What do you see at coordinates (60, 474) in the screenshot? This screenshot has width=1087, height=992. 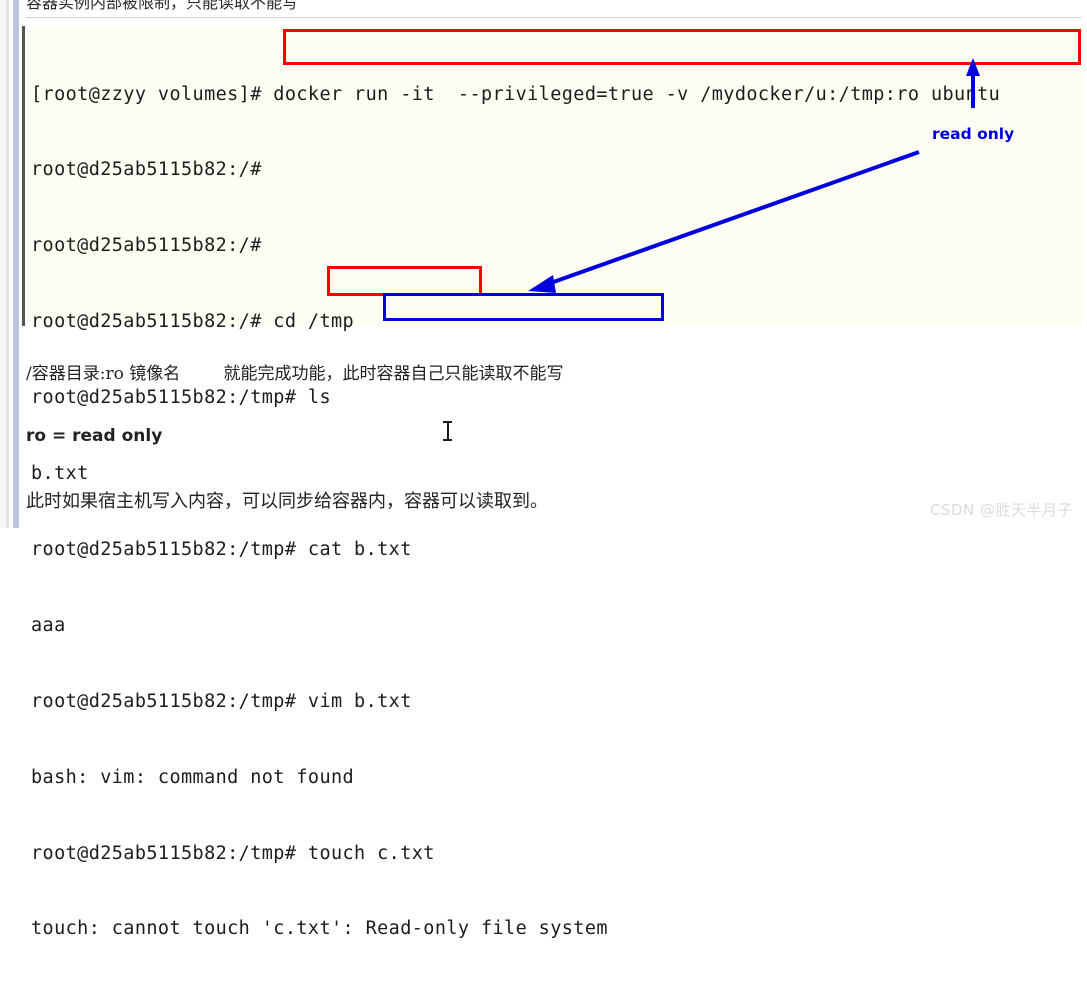 I see `terminal-line: b.txt` at bounding box center [60, 474].